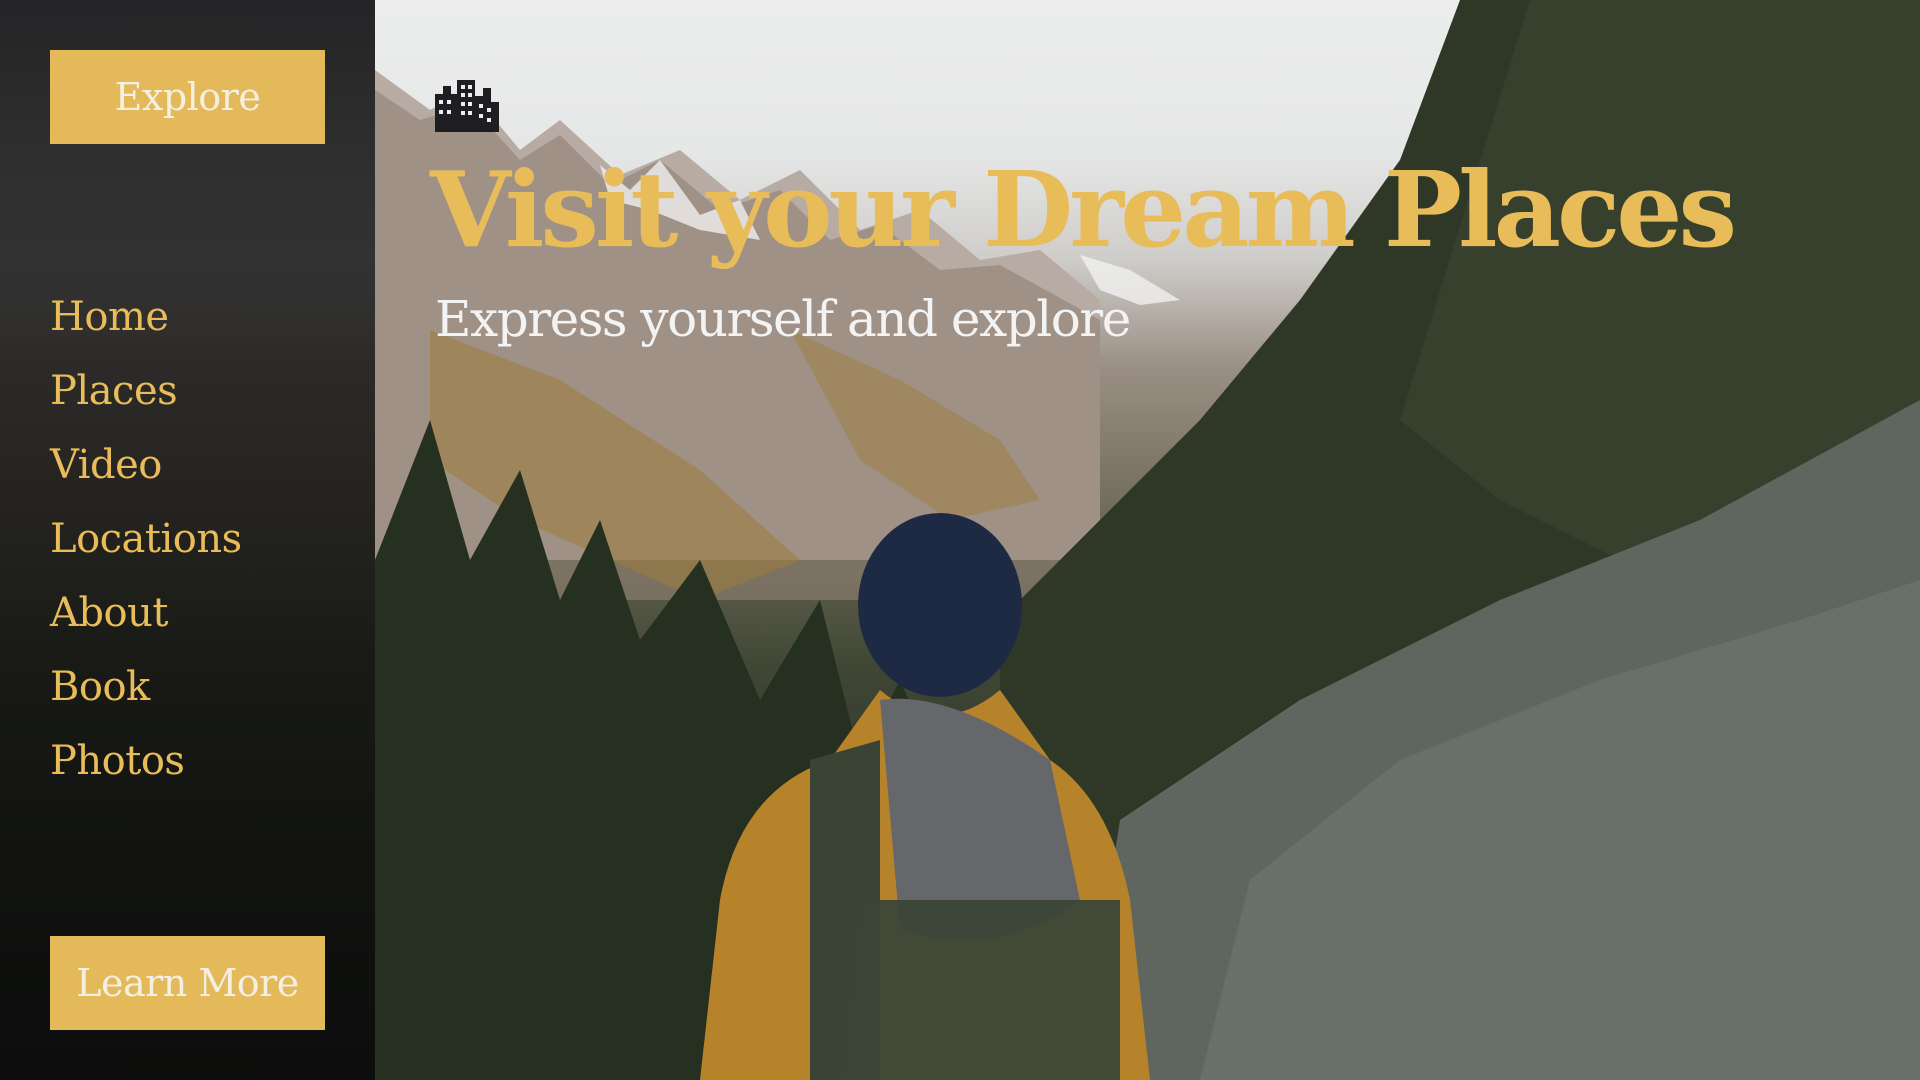 The image size is (1920, 1080). Describe the element at coordinates (187, 983) in the screenshot. I see `learn-more-button: Learn More` at that location.